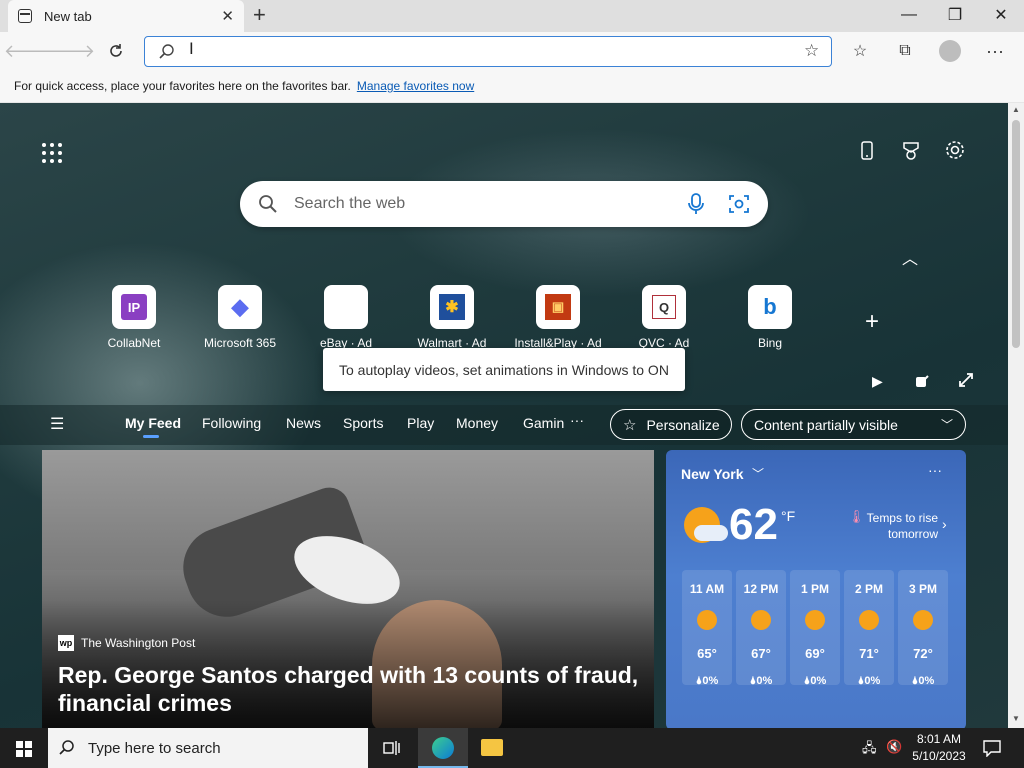 Image resolution: width=1024 pixels, height=768 pixels. Describe the element at coordinates (922, 381) in the screenshot. I see `edit-background-icon` at that location.